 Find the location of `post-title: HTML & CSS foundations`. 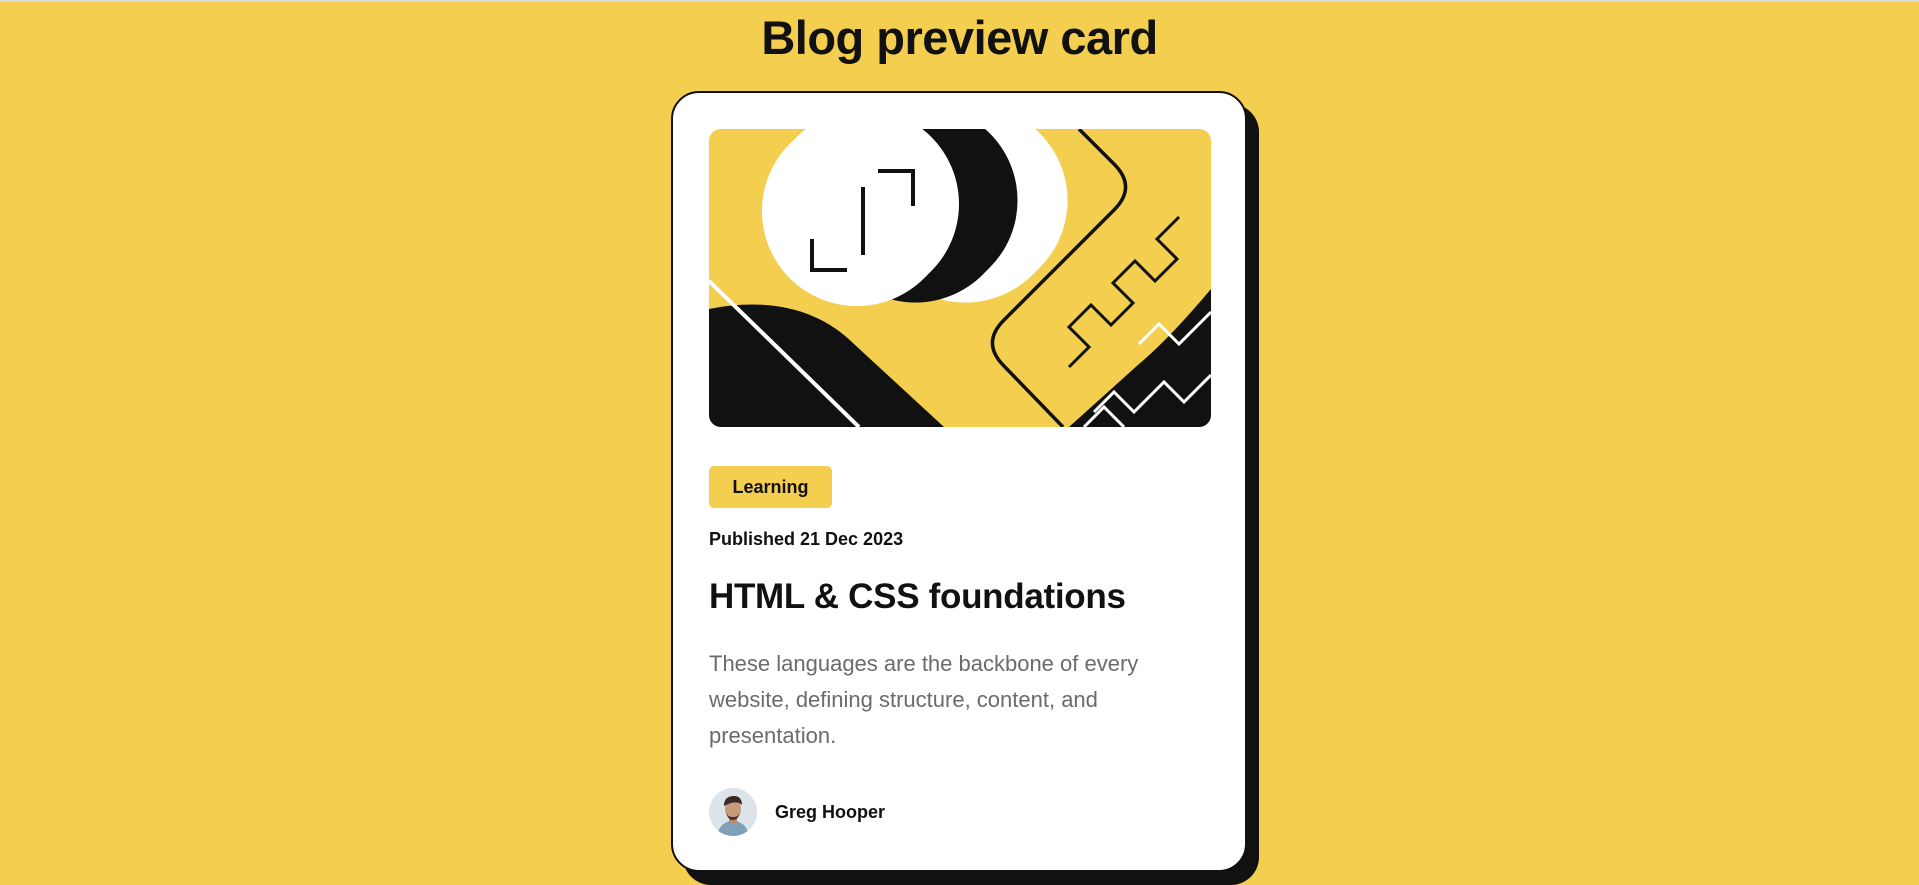

post-title: HTML & CSS foundations is located at coordinates (917, 597).